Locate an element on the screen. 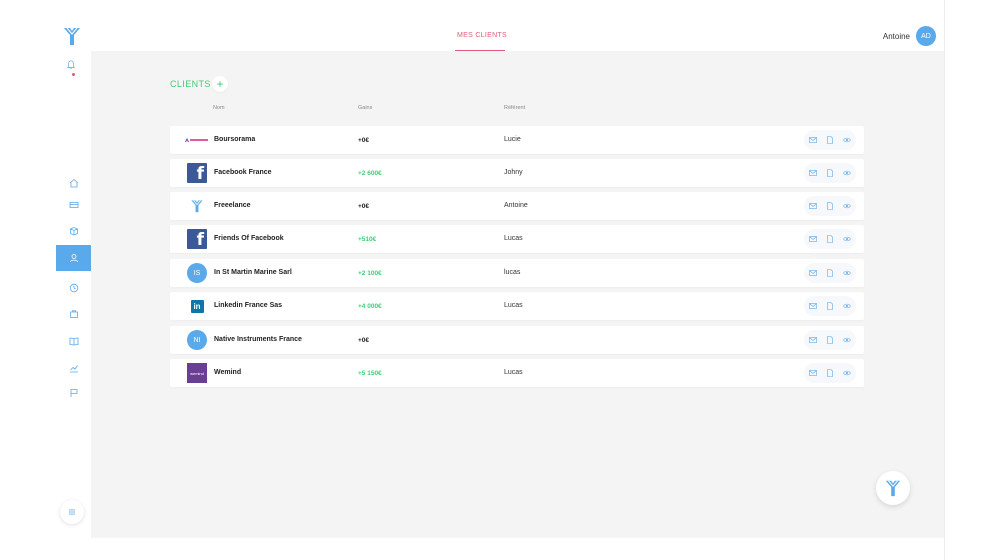 The image size is (1000, 560). sidebar-item-missions is located at coordinates (73, 314).